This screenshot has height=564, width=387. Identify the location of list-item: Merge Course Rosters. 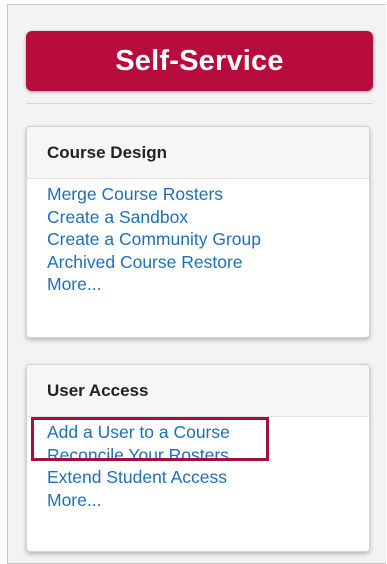
(198, 194).